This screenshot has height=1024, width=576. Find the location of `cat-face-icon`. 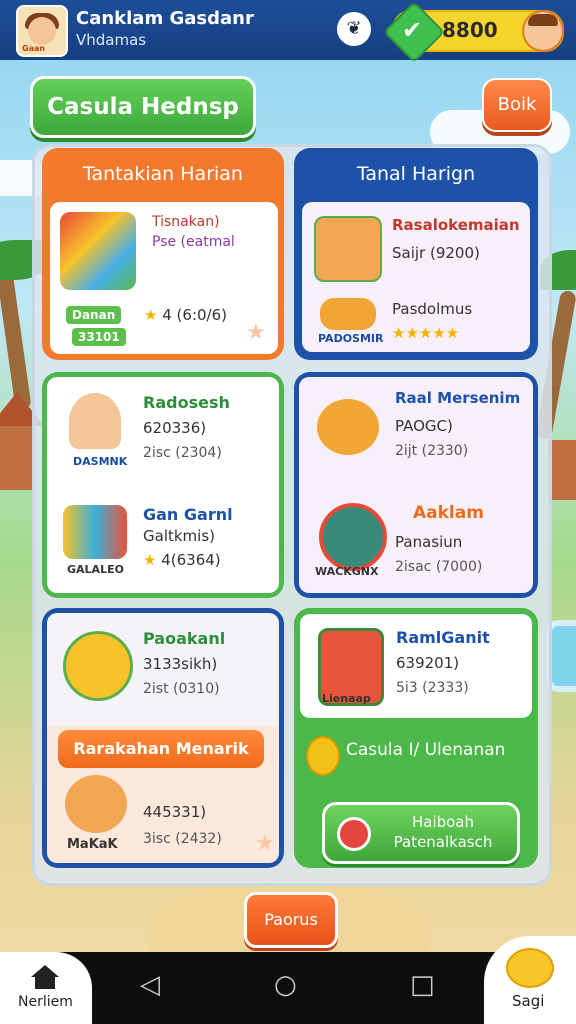

cat-face-icon is located at coordinates (96, 804).